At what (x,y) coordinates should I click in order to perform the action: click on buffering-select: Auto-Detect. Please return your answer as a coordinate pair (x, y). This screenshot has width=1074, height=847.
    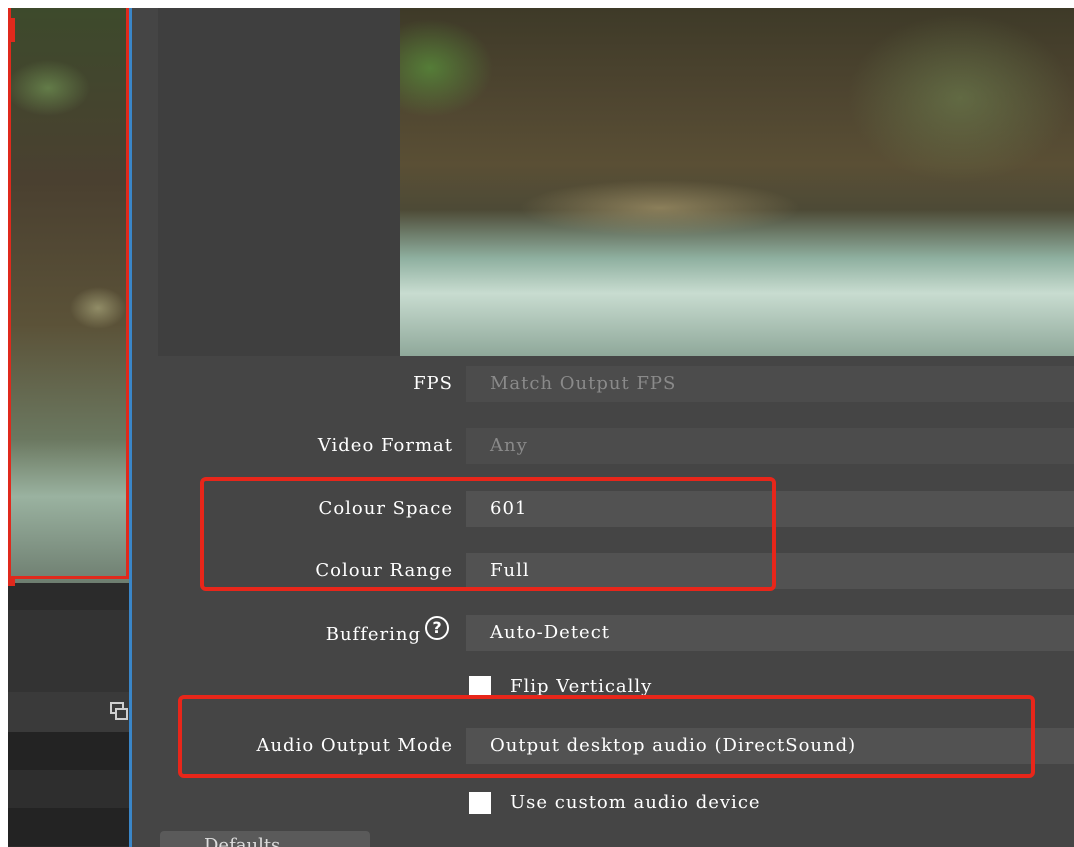
    Looking at the image, I should click on (770, 633).